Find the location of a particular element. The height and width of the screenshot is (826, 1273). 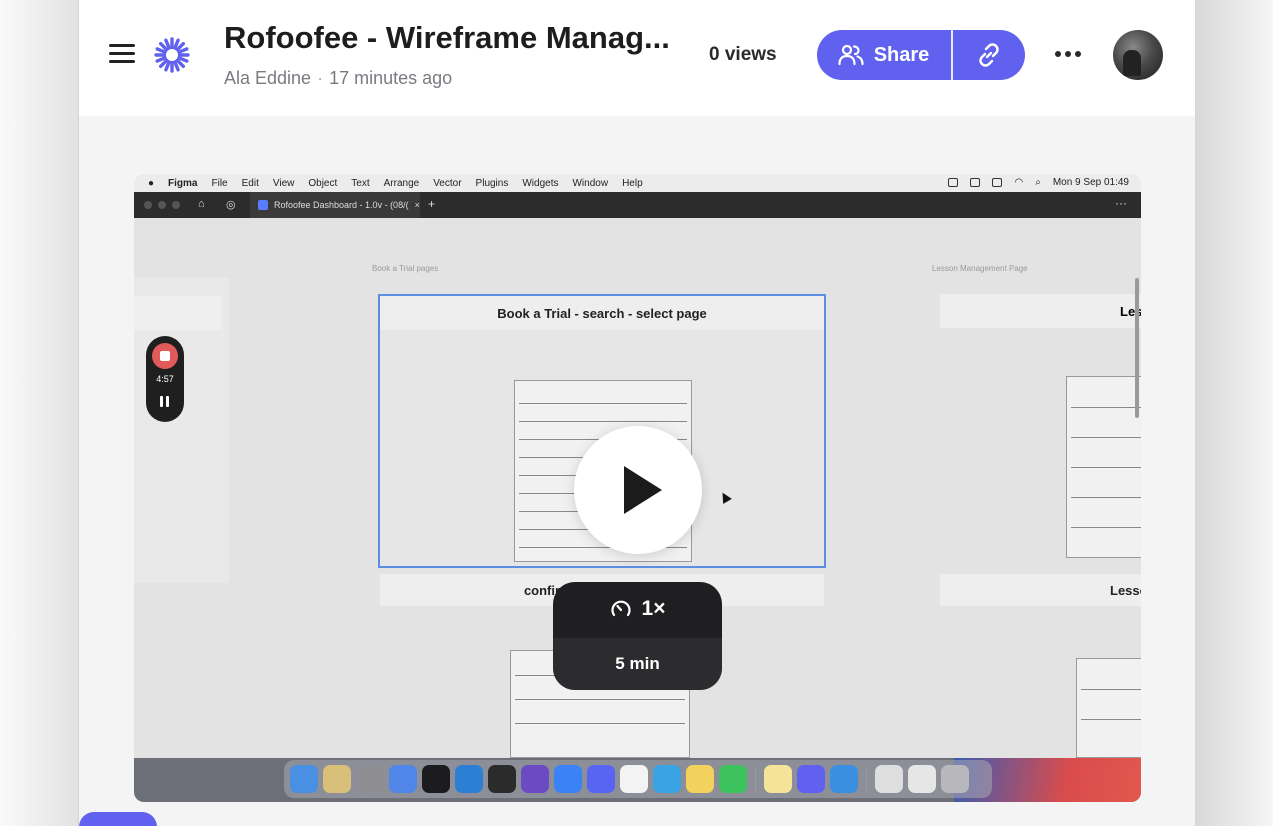

settings-icon is located at coordinates (370, 779).